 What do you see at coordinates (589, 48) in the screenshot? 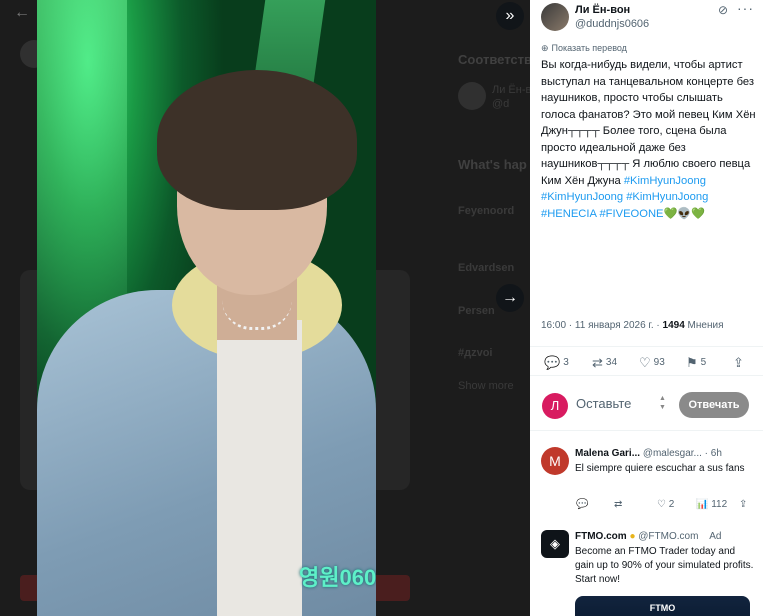
I see `show-translation-label: Показать перевод` at bounding box center [589, 48].